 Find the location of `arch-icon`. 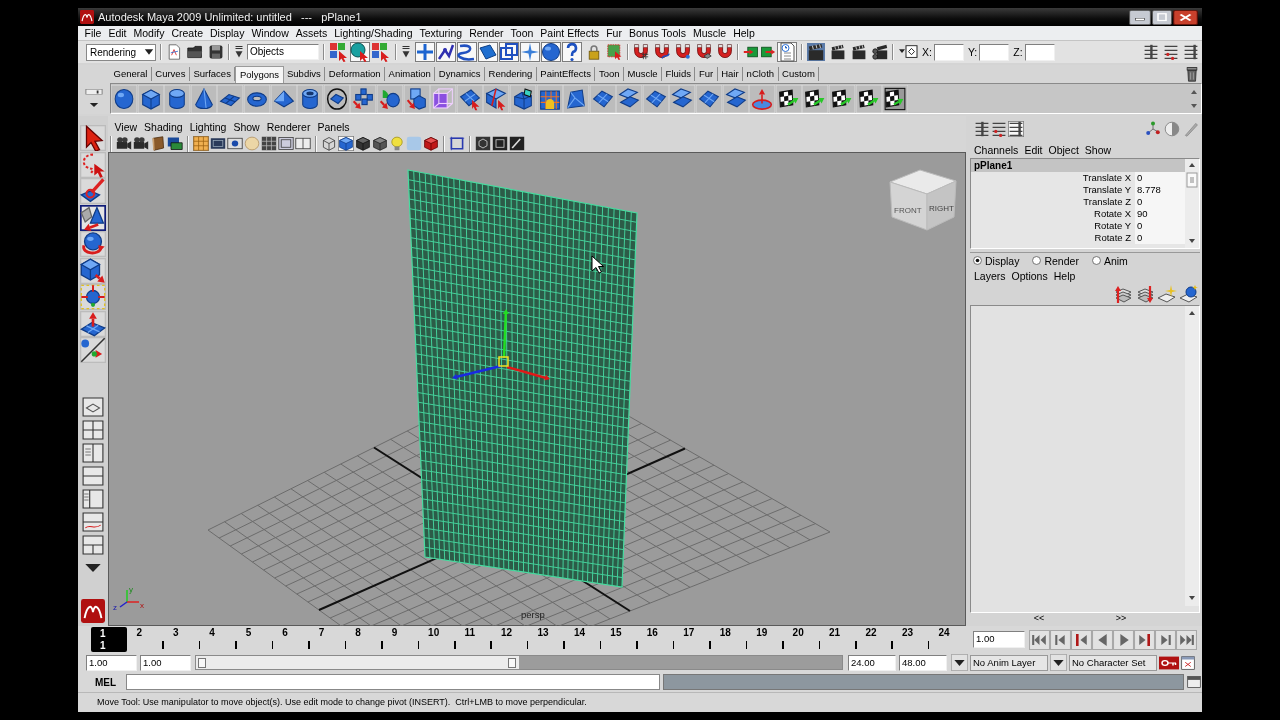

arch-icon is located at coordinates (549, 98).